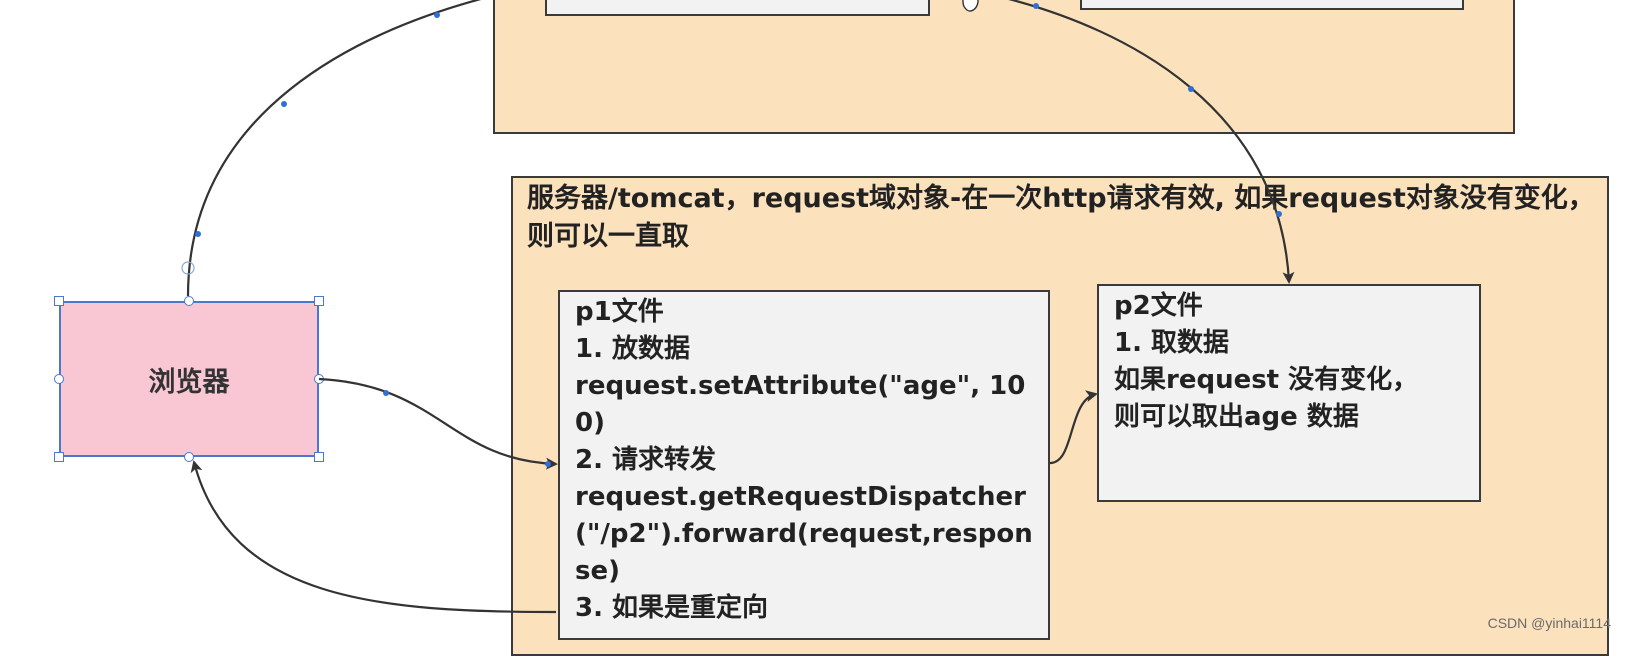 This screenshot has height=656, width=1625. I want to click on connection-point-bottom, so click(189, 457).